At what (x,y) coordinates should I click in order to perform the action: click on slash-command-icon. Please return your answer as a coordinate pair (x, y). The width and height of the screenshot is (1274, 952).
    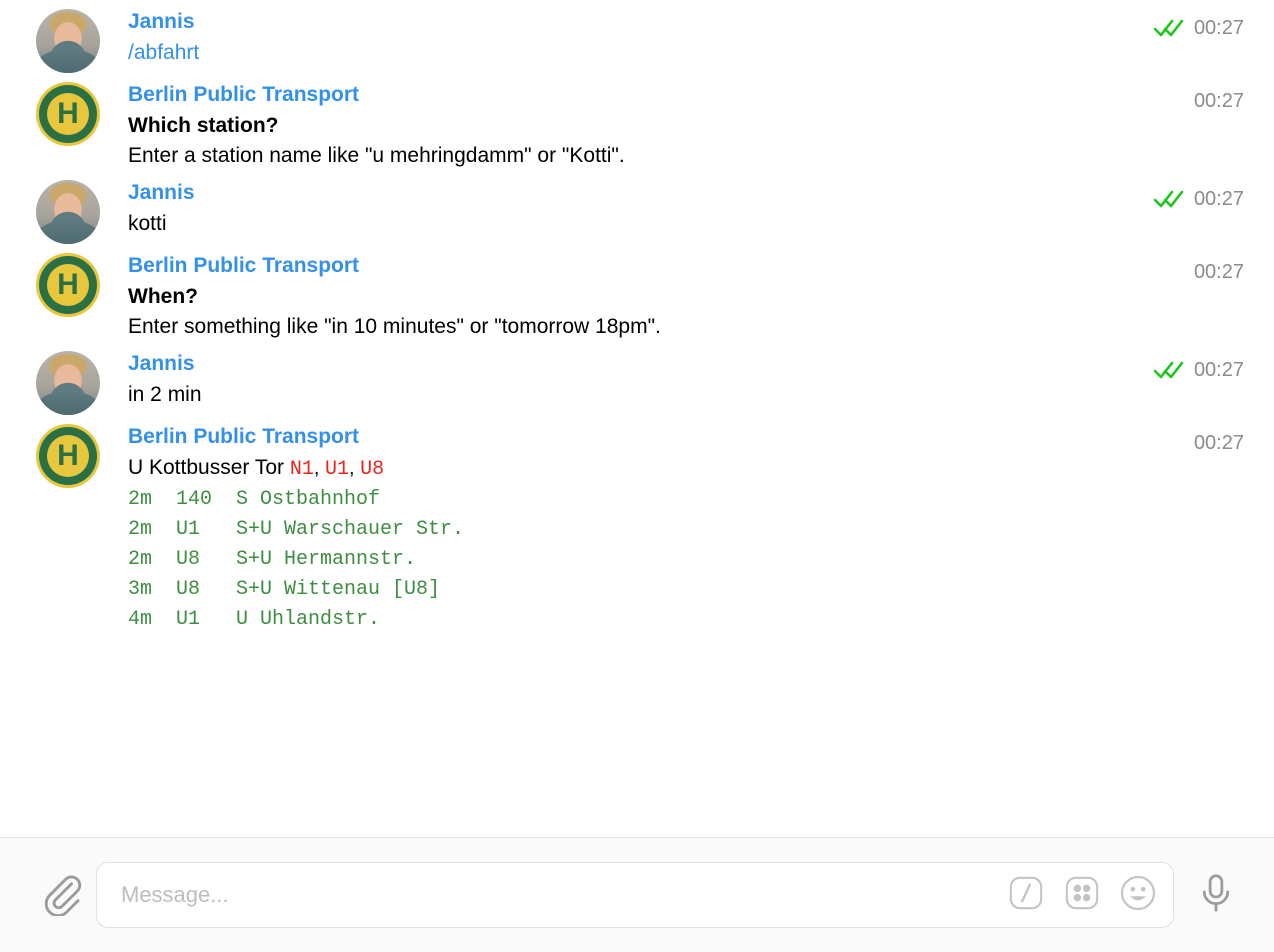
    Looking at the image, I should click on (1026, 895).